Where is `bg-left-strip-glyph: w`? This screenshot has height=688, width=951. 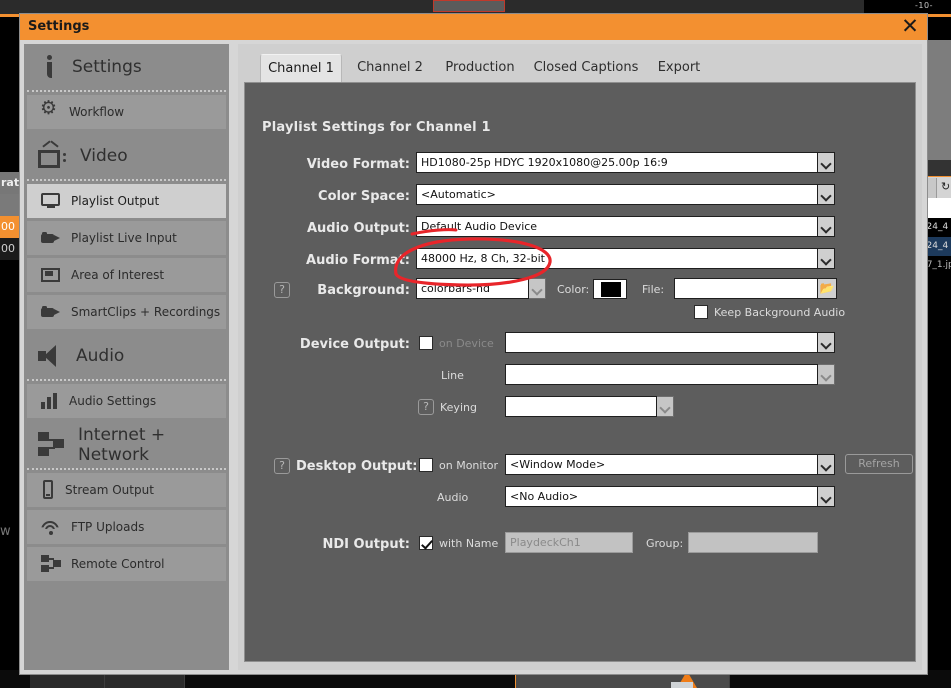 bg-left-strip-glyph: w is located at coordinates (5, 531).